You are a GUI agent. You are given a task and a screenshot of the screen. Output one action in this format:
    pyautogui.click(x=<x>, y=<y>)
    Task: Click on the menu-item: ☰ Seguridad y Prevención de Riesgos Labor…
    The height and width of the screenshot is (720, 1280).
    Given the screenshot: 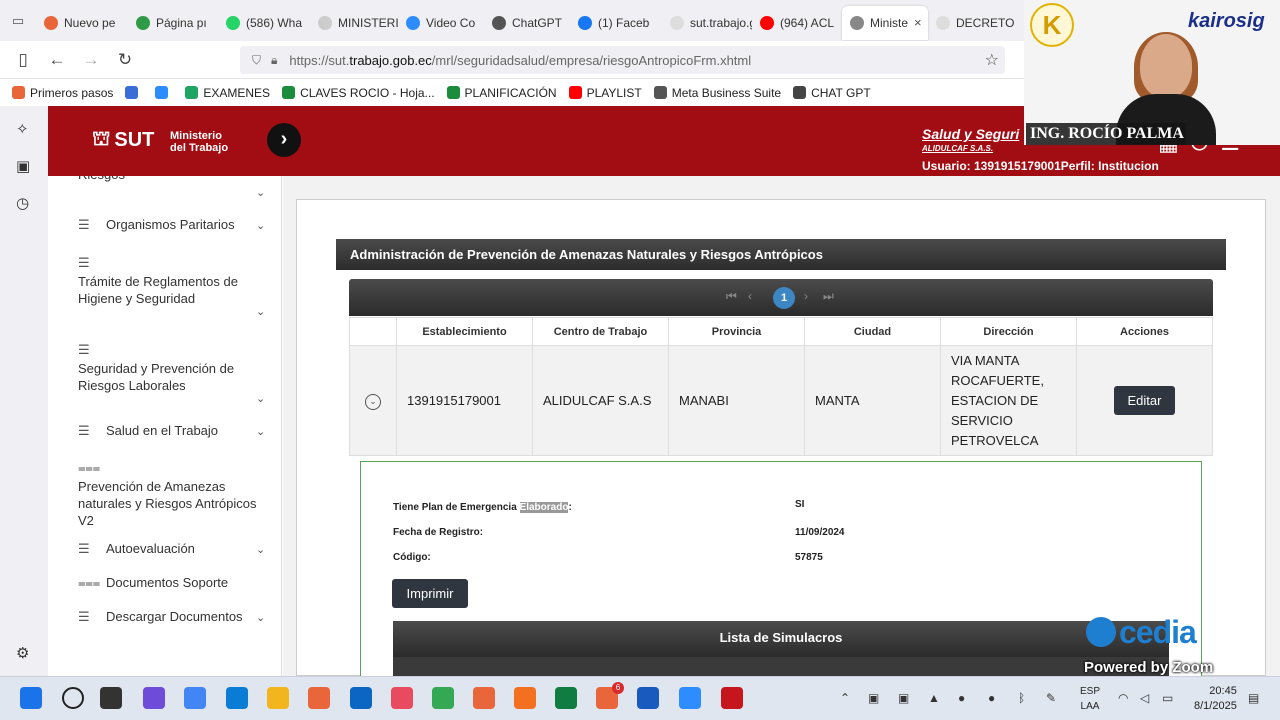 What is the action you would take?
    pyautogui.click(x=173, y=367)
    